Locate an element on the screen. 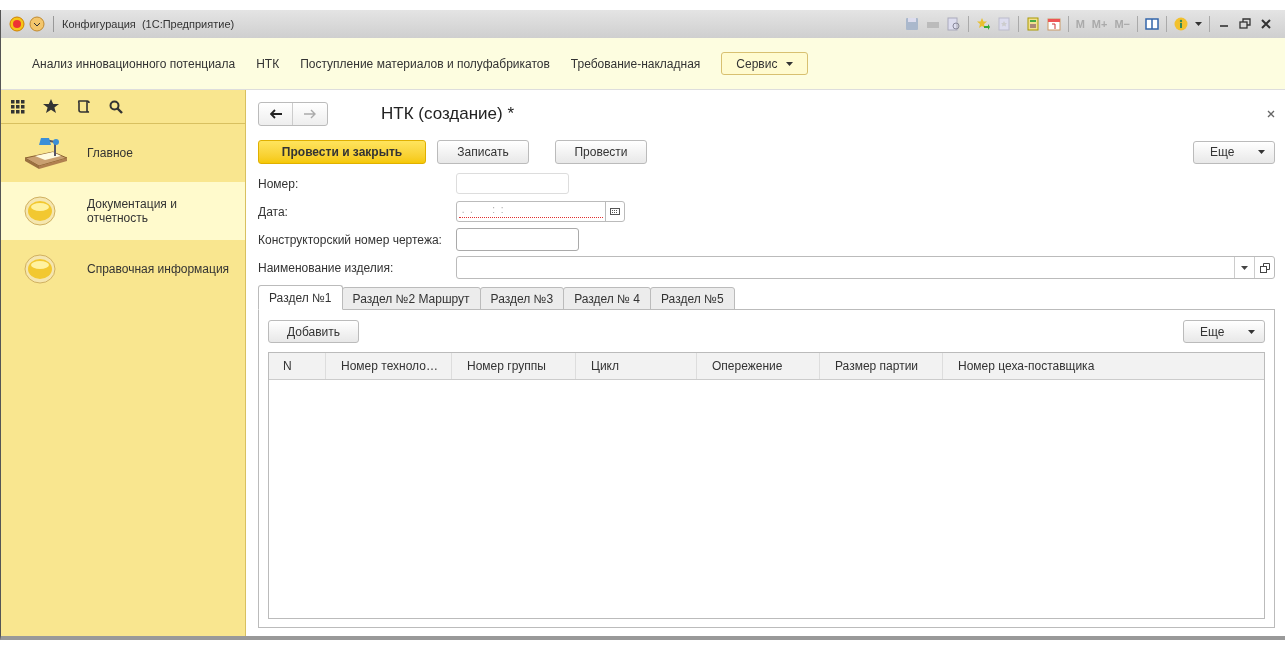 Image resolution: width=1285 pixels, height=646 pixels. section-link: Поступление материалов и полуфабрикатов is located at coordinates (425, 63).